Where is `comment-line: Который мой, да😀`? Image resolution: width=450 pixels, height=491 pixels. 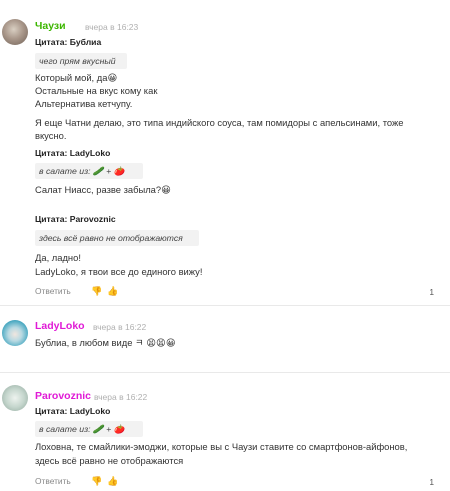 comment-line: Который мой, да😀 is located at coordinates (76, 77).